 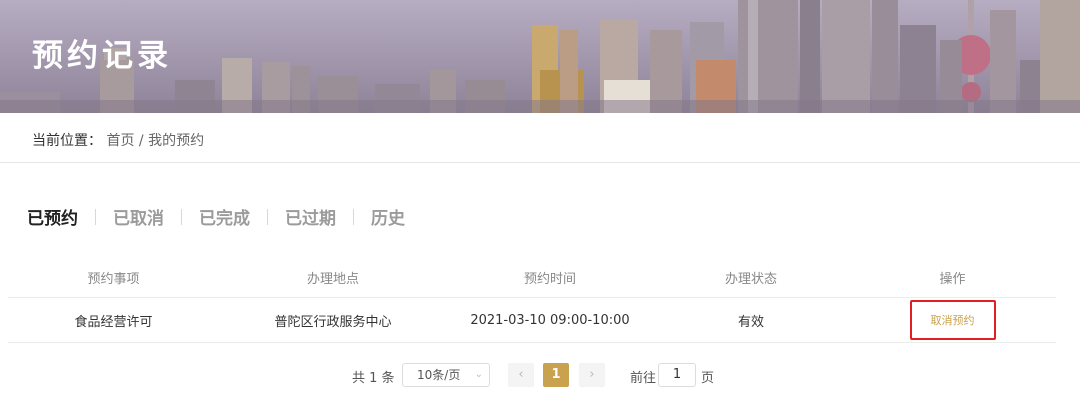 I want to click on column-header-time: 预约时间, so click(x=549, y=279).